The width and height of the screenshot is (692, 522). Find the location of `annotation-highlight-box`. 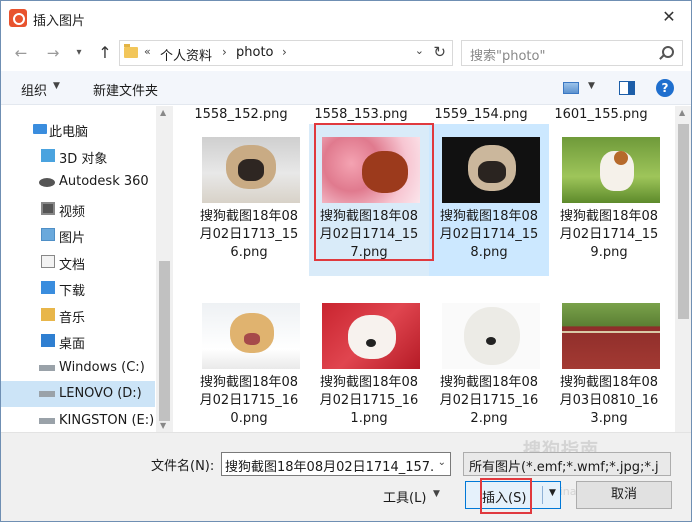

annotation-highlight-box is located at coordinates (374, 192).